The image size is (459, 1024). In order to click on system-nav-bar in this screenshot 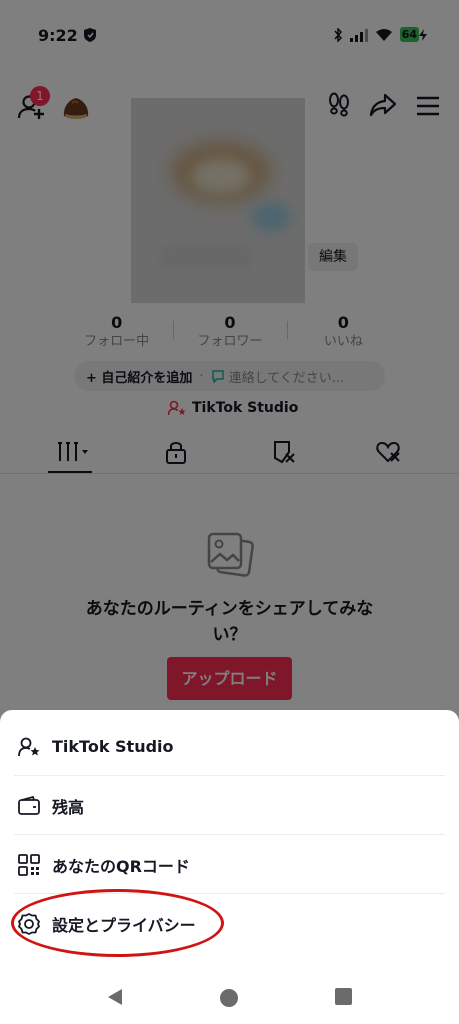, I will do `click(229, 996)`.